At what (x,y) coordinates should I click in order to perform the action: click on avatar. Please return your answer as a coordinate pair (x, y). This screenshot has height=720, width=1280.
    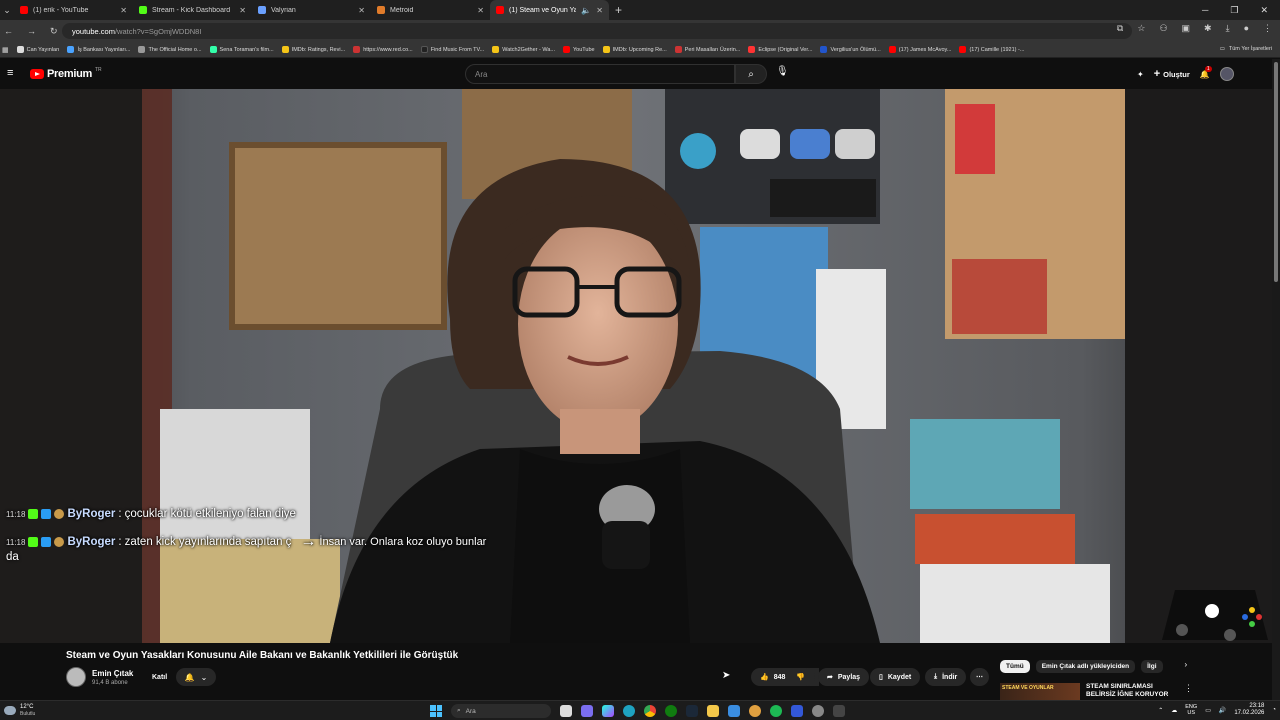
    Looking at the image, I should click on (1226, 74).